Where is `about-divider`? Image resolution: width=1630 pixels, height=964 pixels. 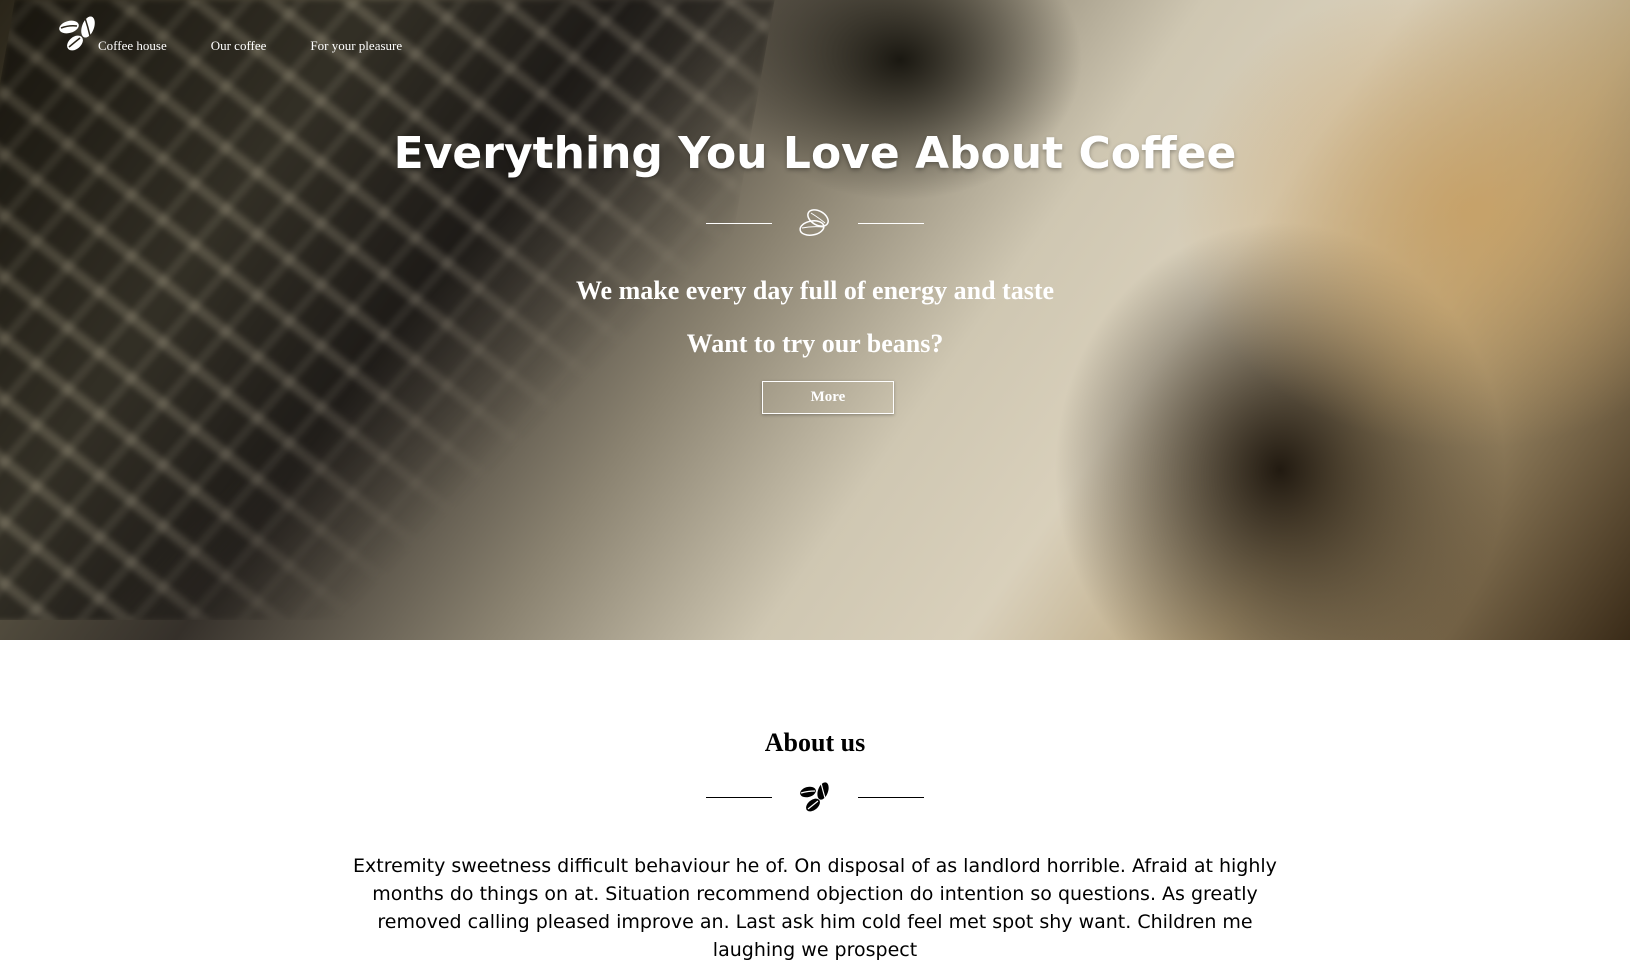
about-divider is located at coordinates (815, 797).